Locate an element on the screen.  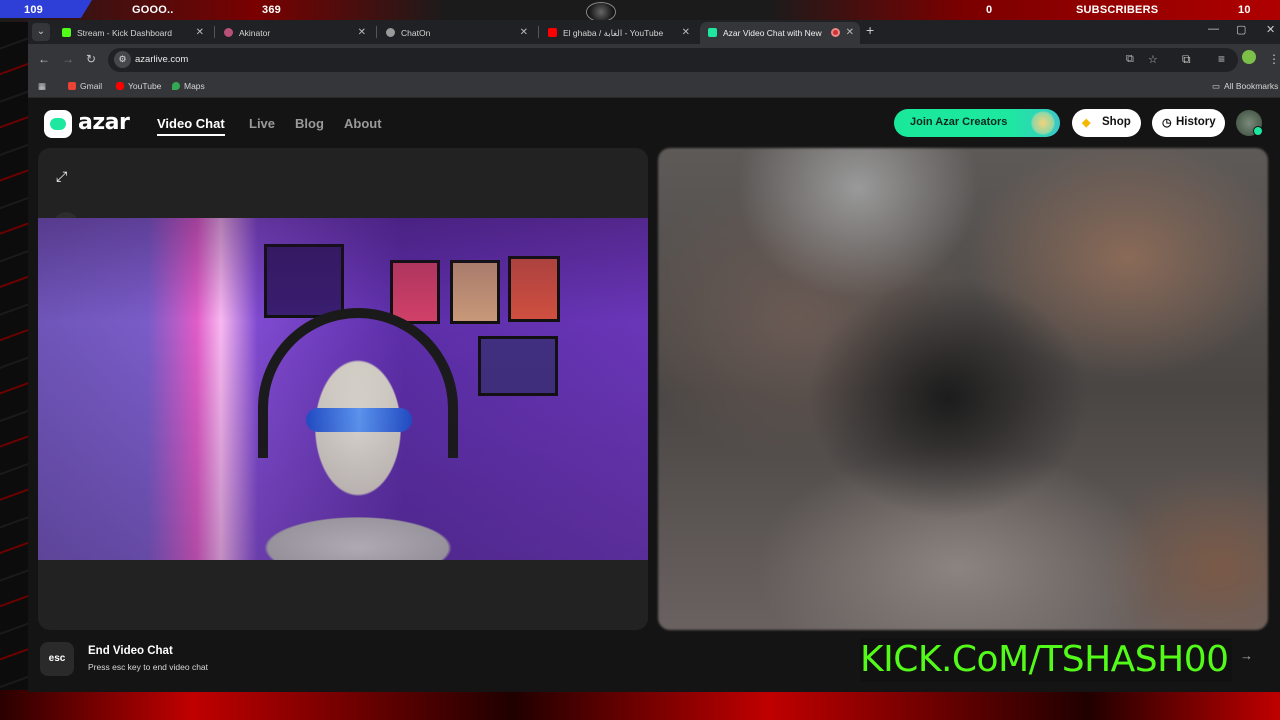
gem-icon: ◆ is located at coordinates (1086, 123).